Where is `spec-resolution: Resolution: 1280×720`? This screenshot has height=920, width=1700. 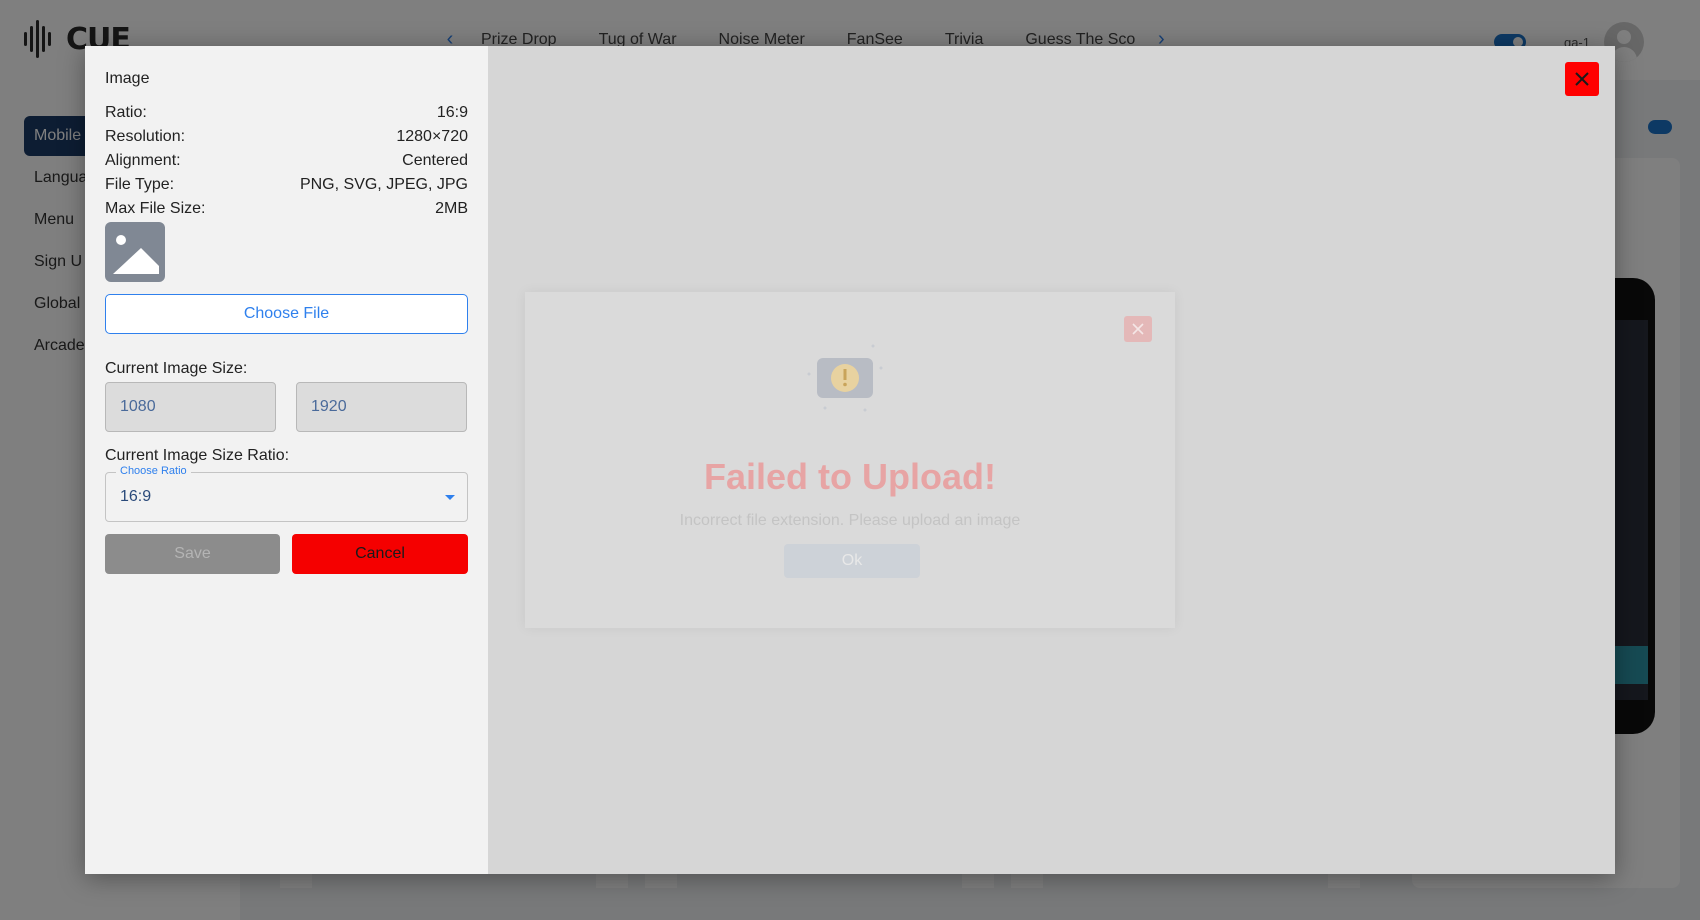 spec-resolution: Resolution: 1280×720 is located at coordinates (286, 137).